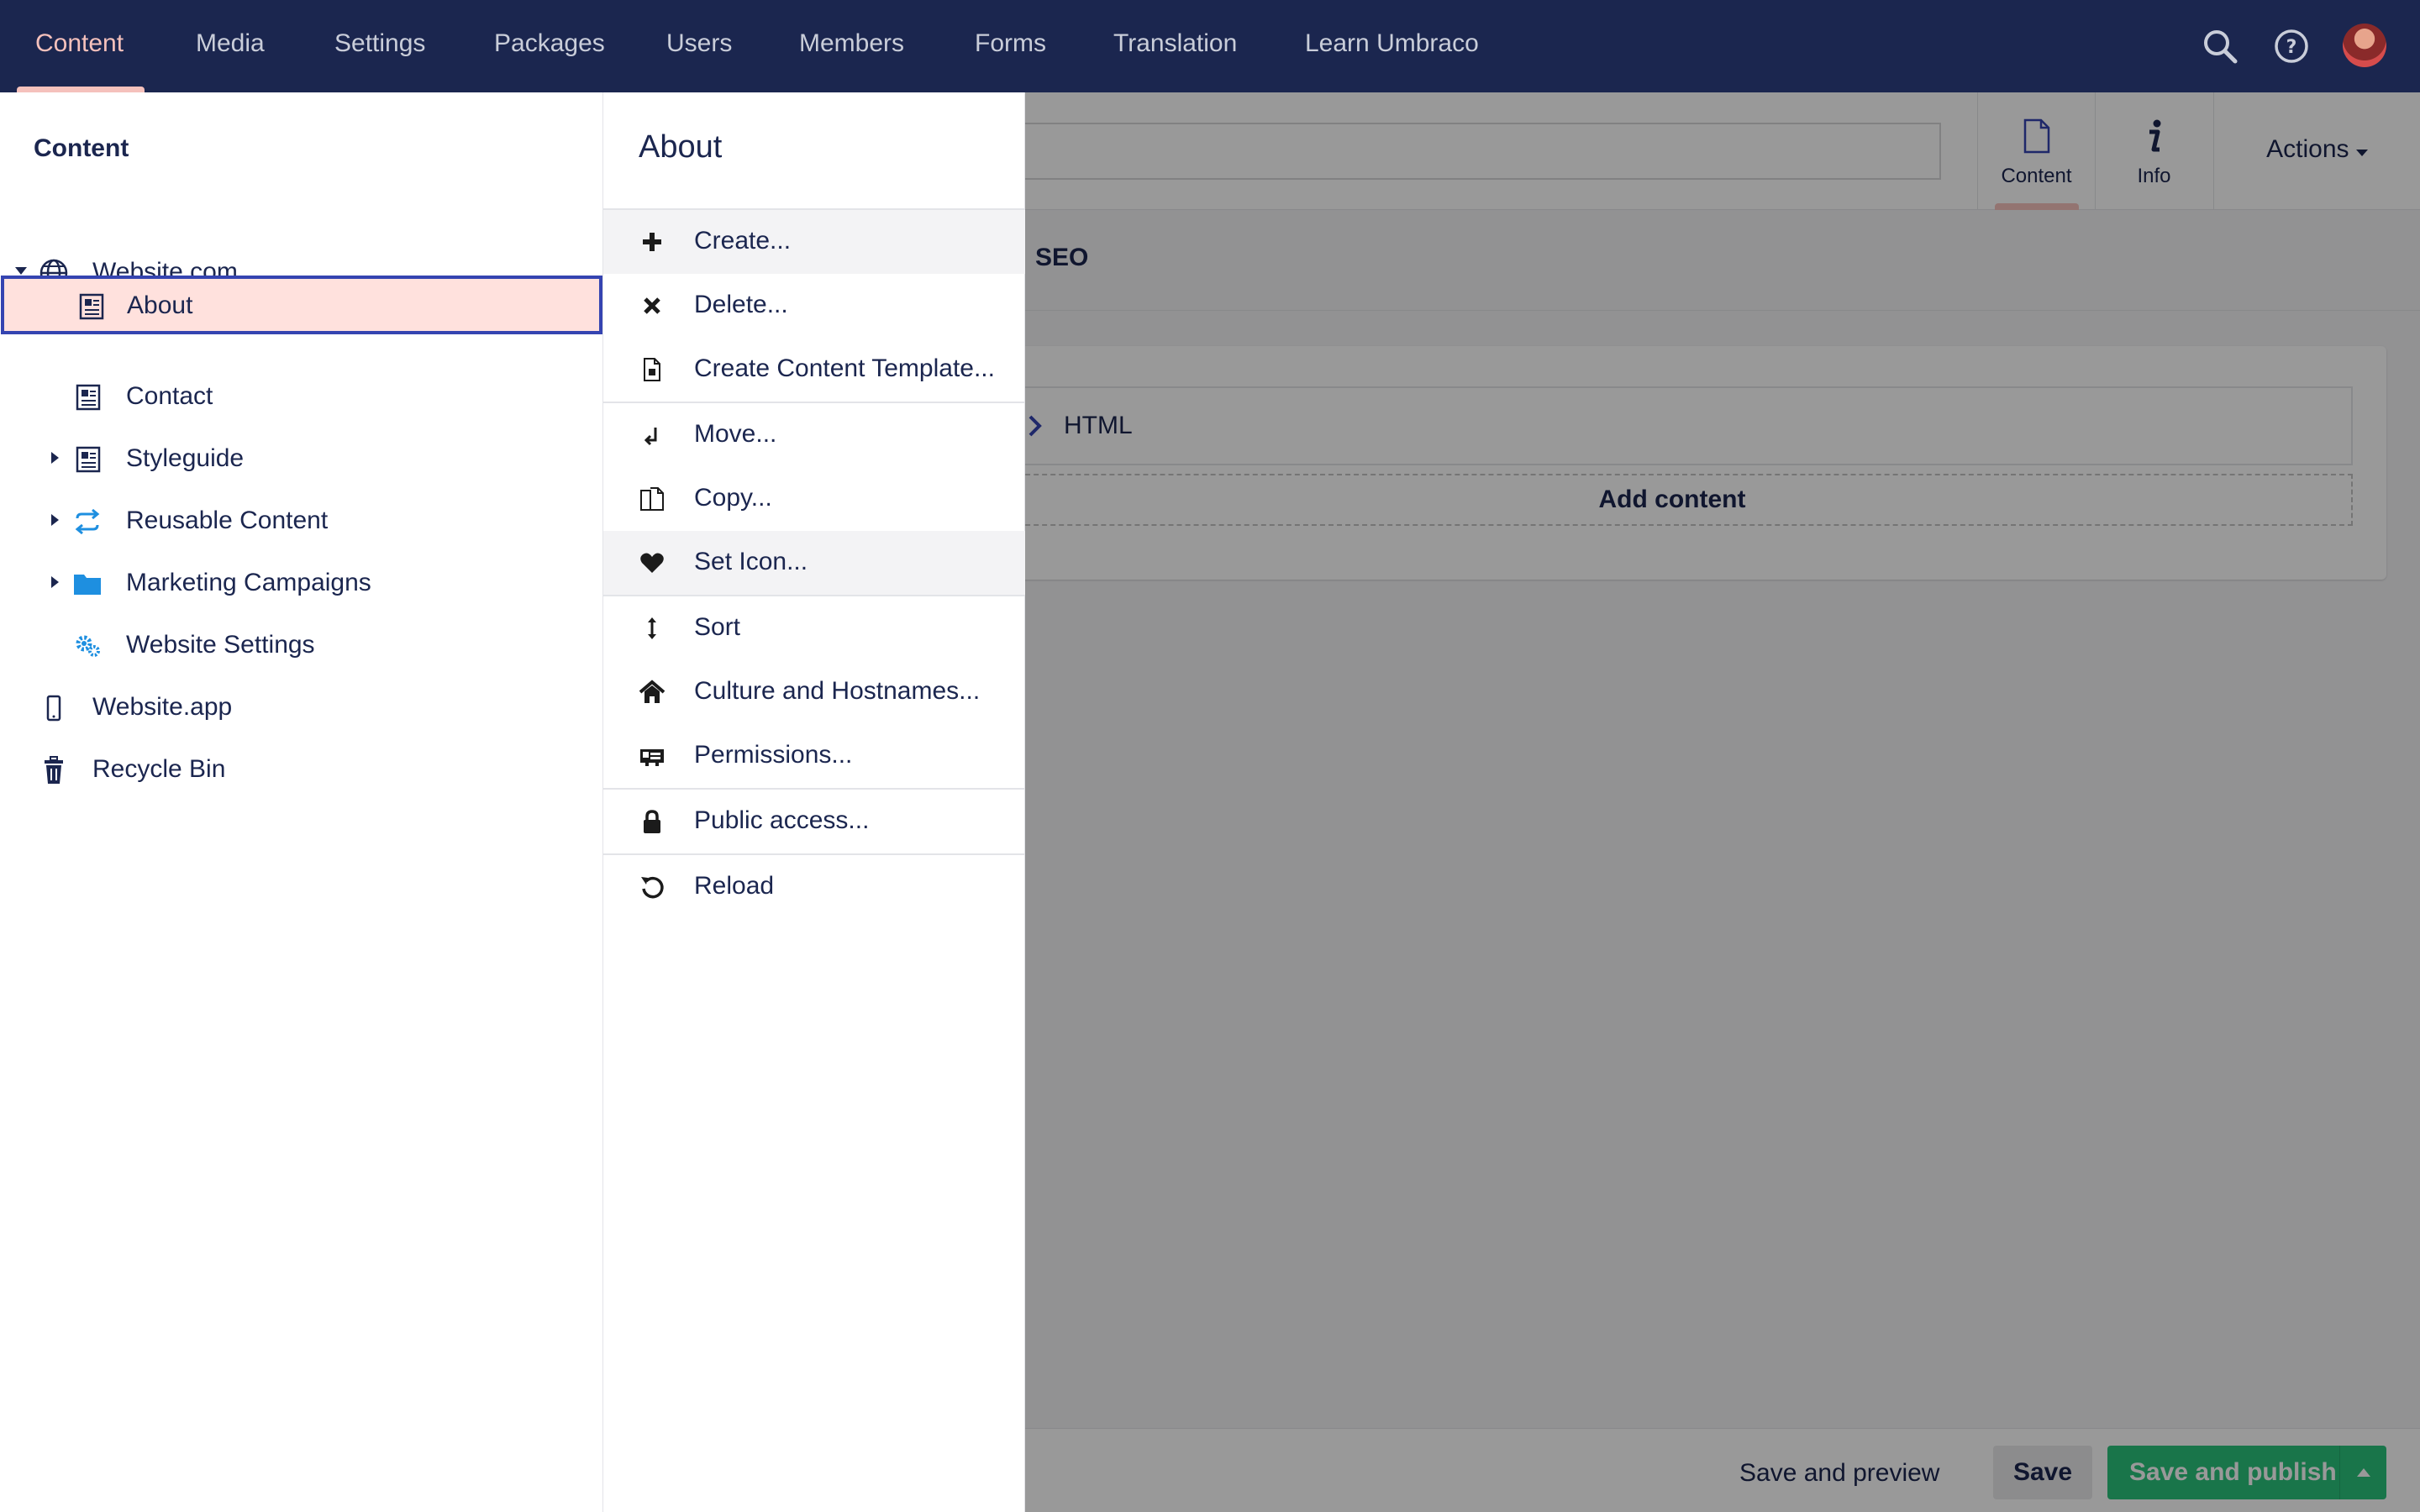  I want to click on tree-item-label: Website Settings, so click(220, 645).